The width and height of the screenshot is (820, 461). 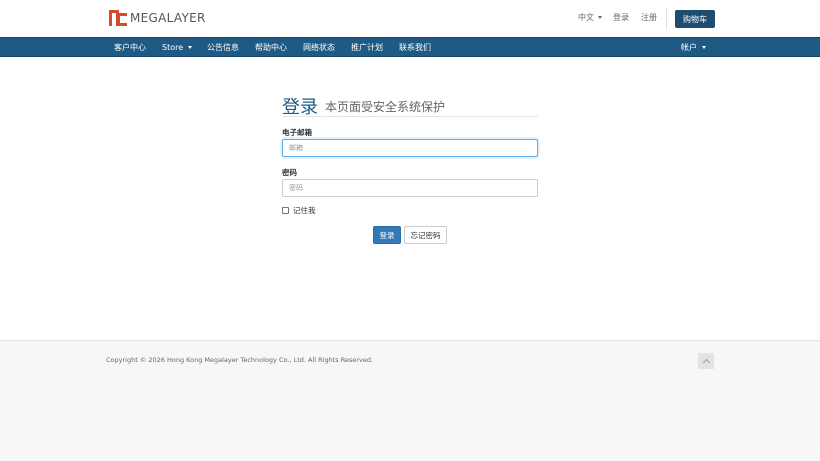 I want to click on nav-item-store: Store, so click(x=177, y=48).